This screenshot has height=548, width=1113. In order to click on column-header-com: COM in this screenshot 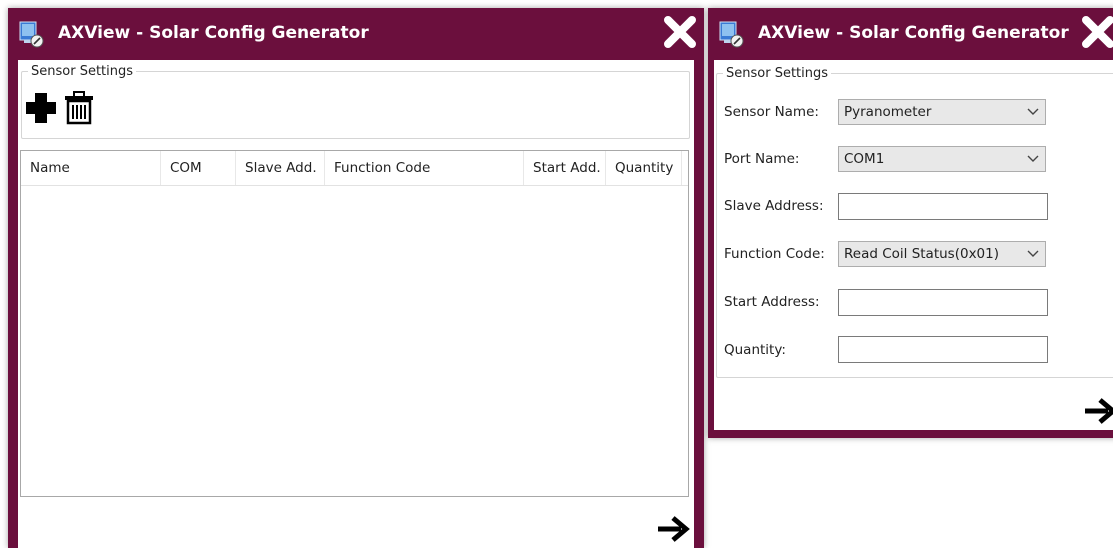, I will do `click(198, 168)`.